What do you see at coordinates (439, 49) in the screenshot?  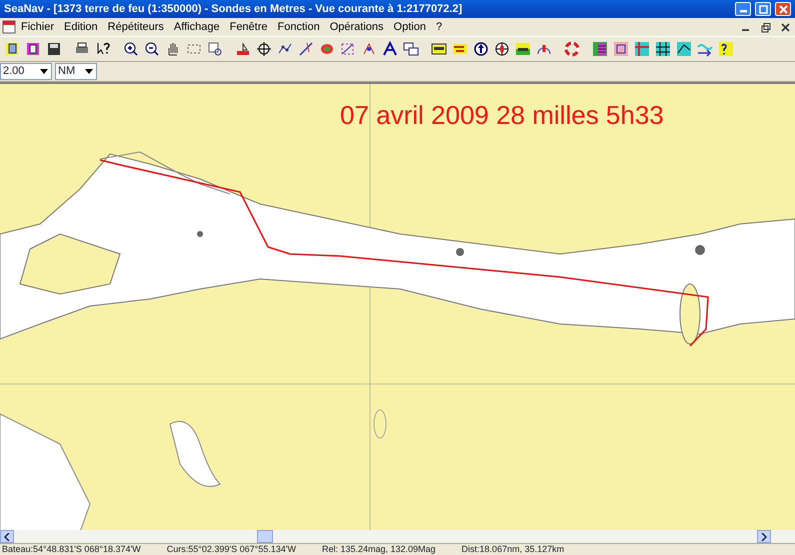 I see `gps-icon` at bounding box center [439, 49].